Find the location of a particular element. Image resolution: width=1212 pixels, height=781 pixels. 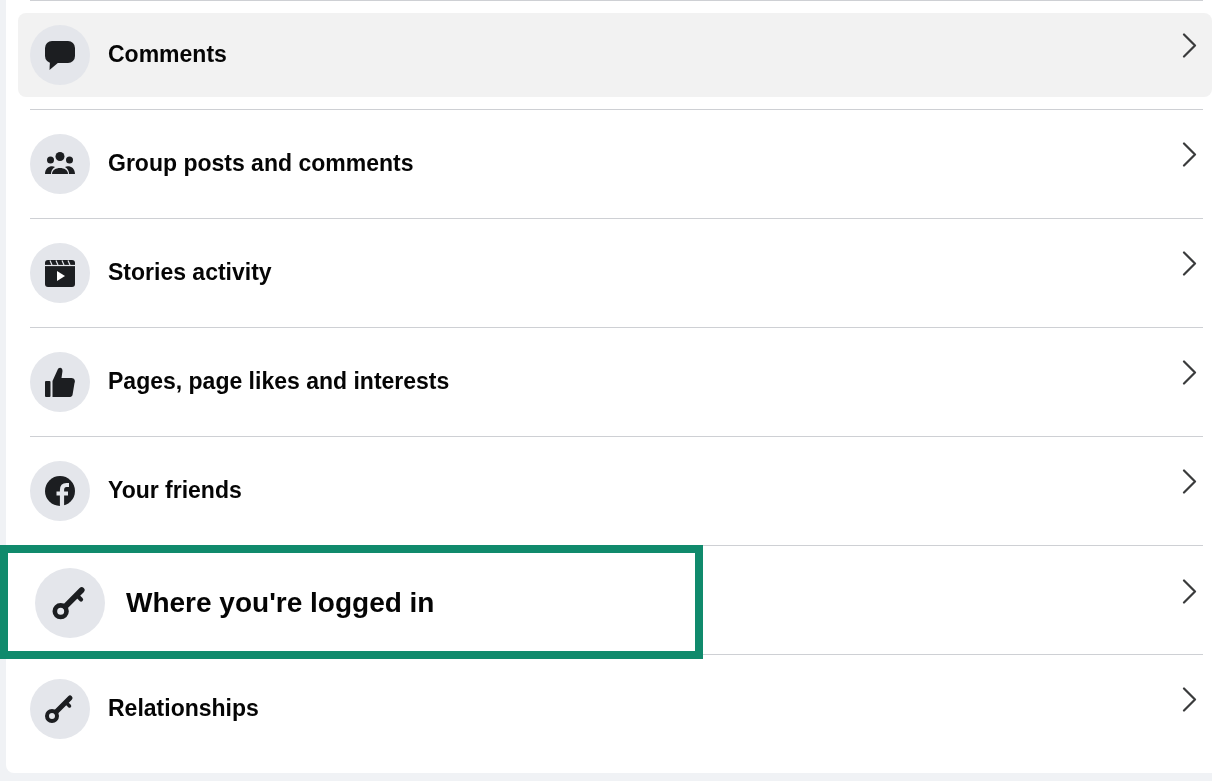

settings-list-item: Group posts and comments is located at coordinates (615, 164).